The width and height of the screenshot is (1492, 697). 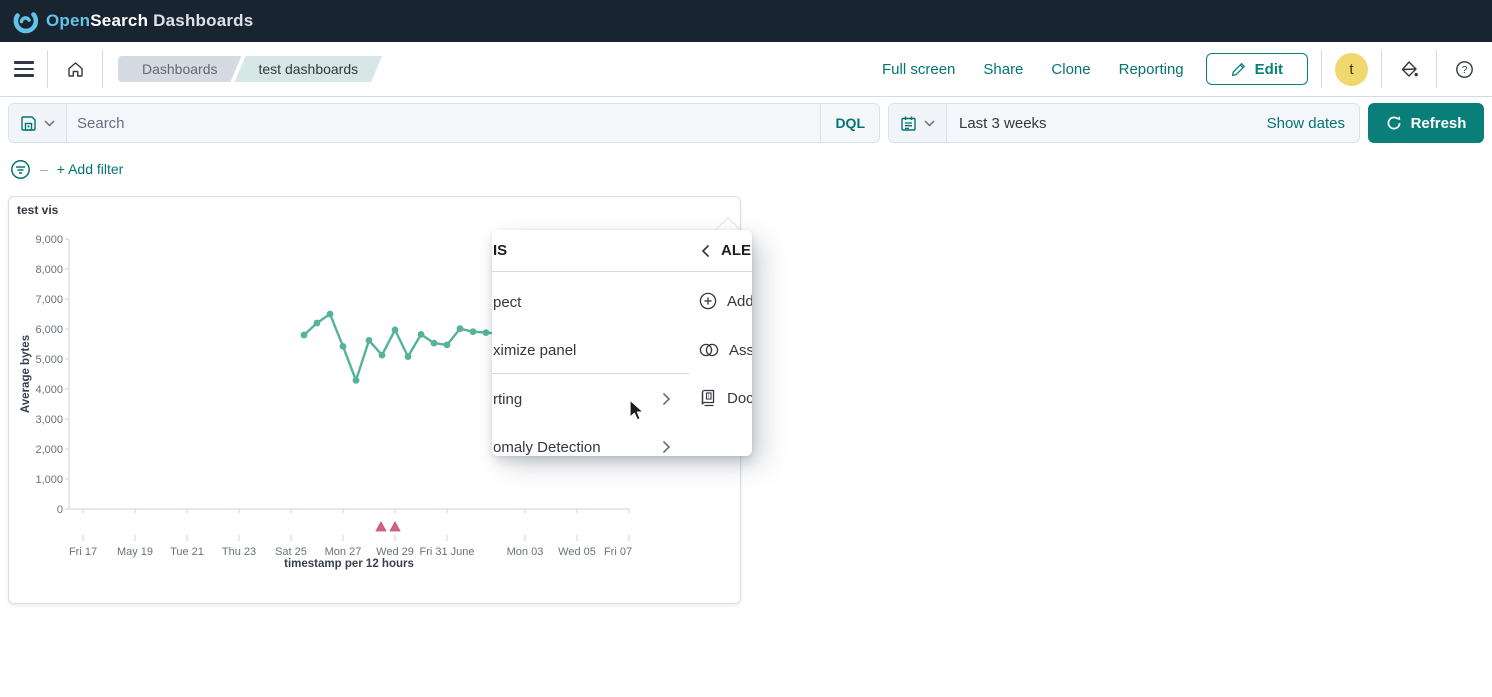 What do you see at coordinates (446, 552) in the screenshot?
I see `svg-text: Fri 31 June` at bounding box center [446, 552].